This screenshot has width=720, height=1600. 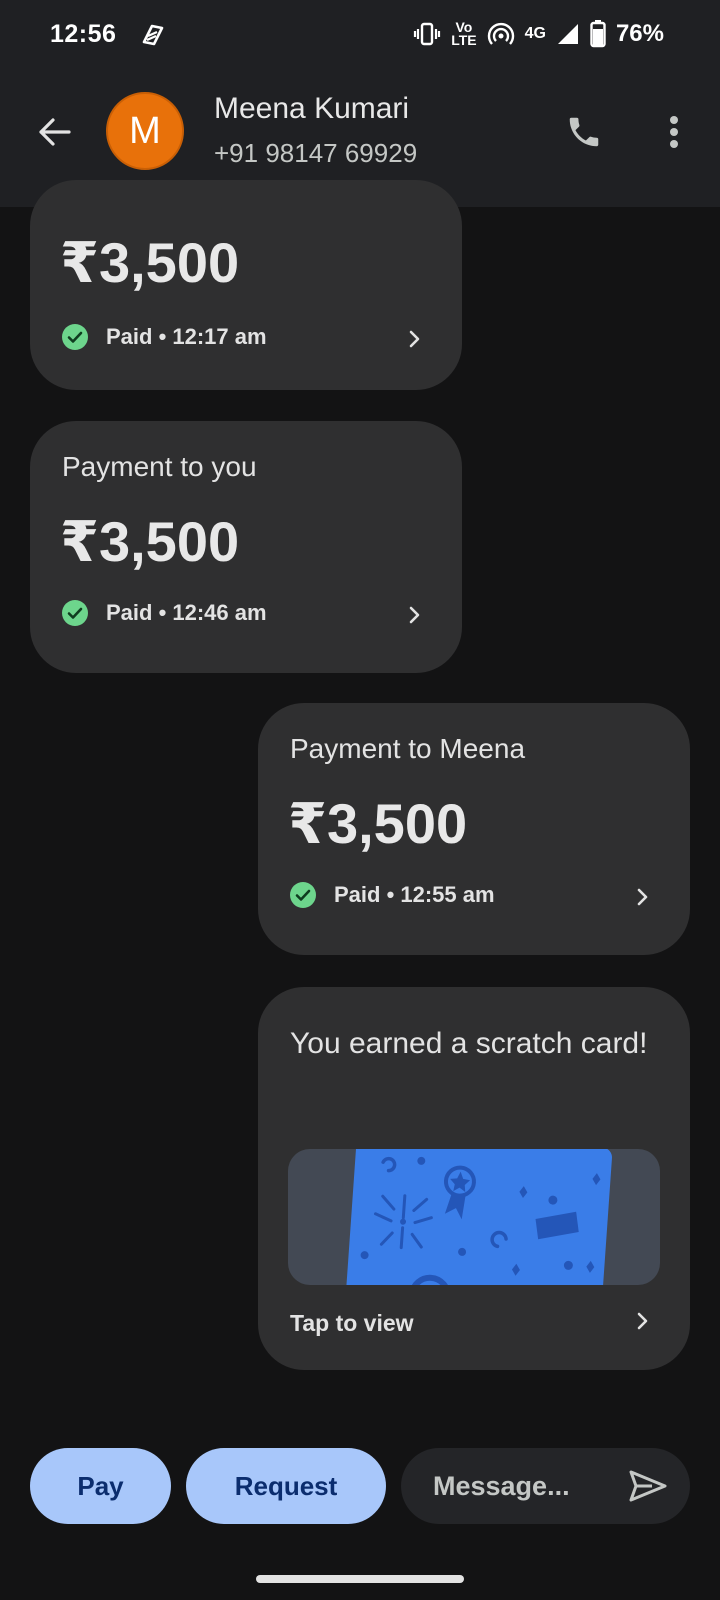 What do you see at coordinates (316, 153) in the screenshot?
I see `contact-phone: +91 98147 69929` at bounding box center [316, 153].